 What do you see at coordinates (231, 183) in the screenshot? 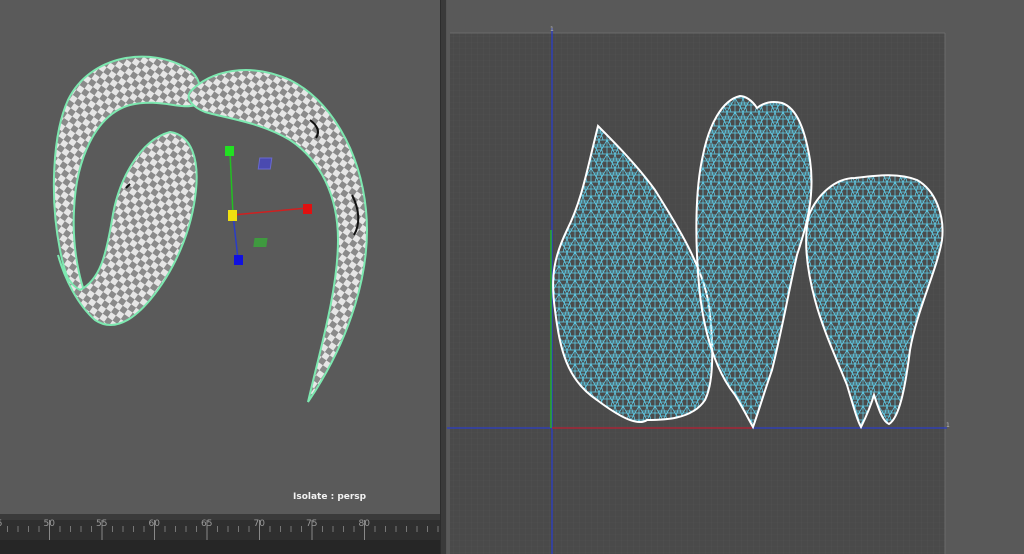
I see `gizmo-y-axis` at bounding box center [231, 183].